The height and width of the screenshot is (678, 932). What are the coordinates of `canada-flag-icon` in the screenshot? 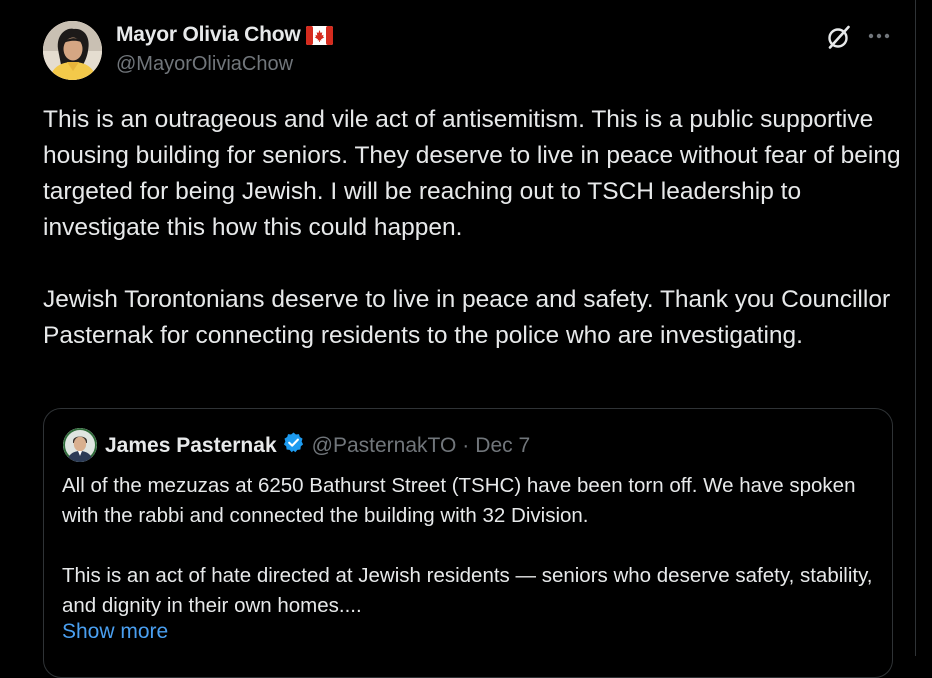 It's located at (320, 35).